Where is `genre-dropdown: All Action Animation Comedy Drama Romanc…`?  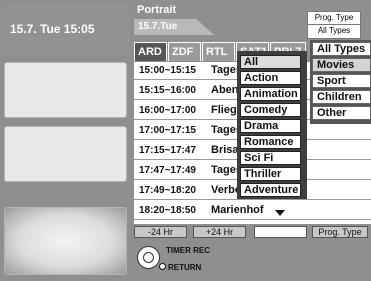 genre-dropdown: All Action Animation Comedy Drama Romanc… is located at coordinates (272, 125).